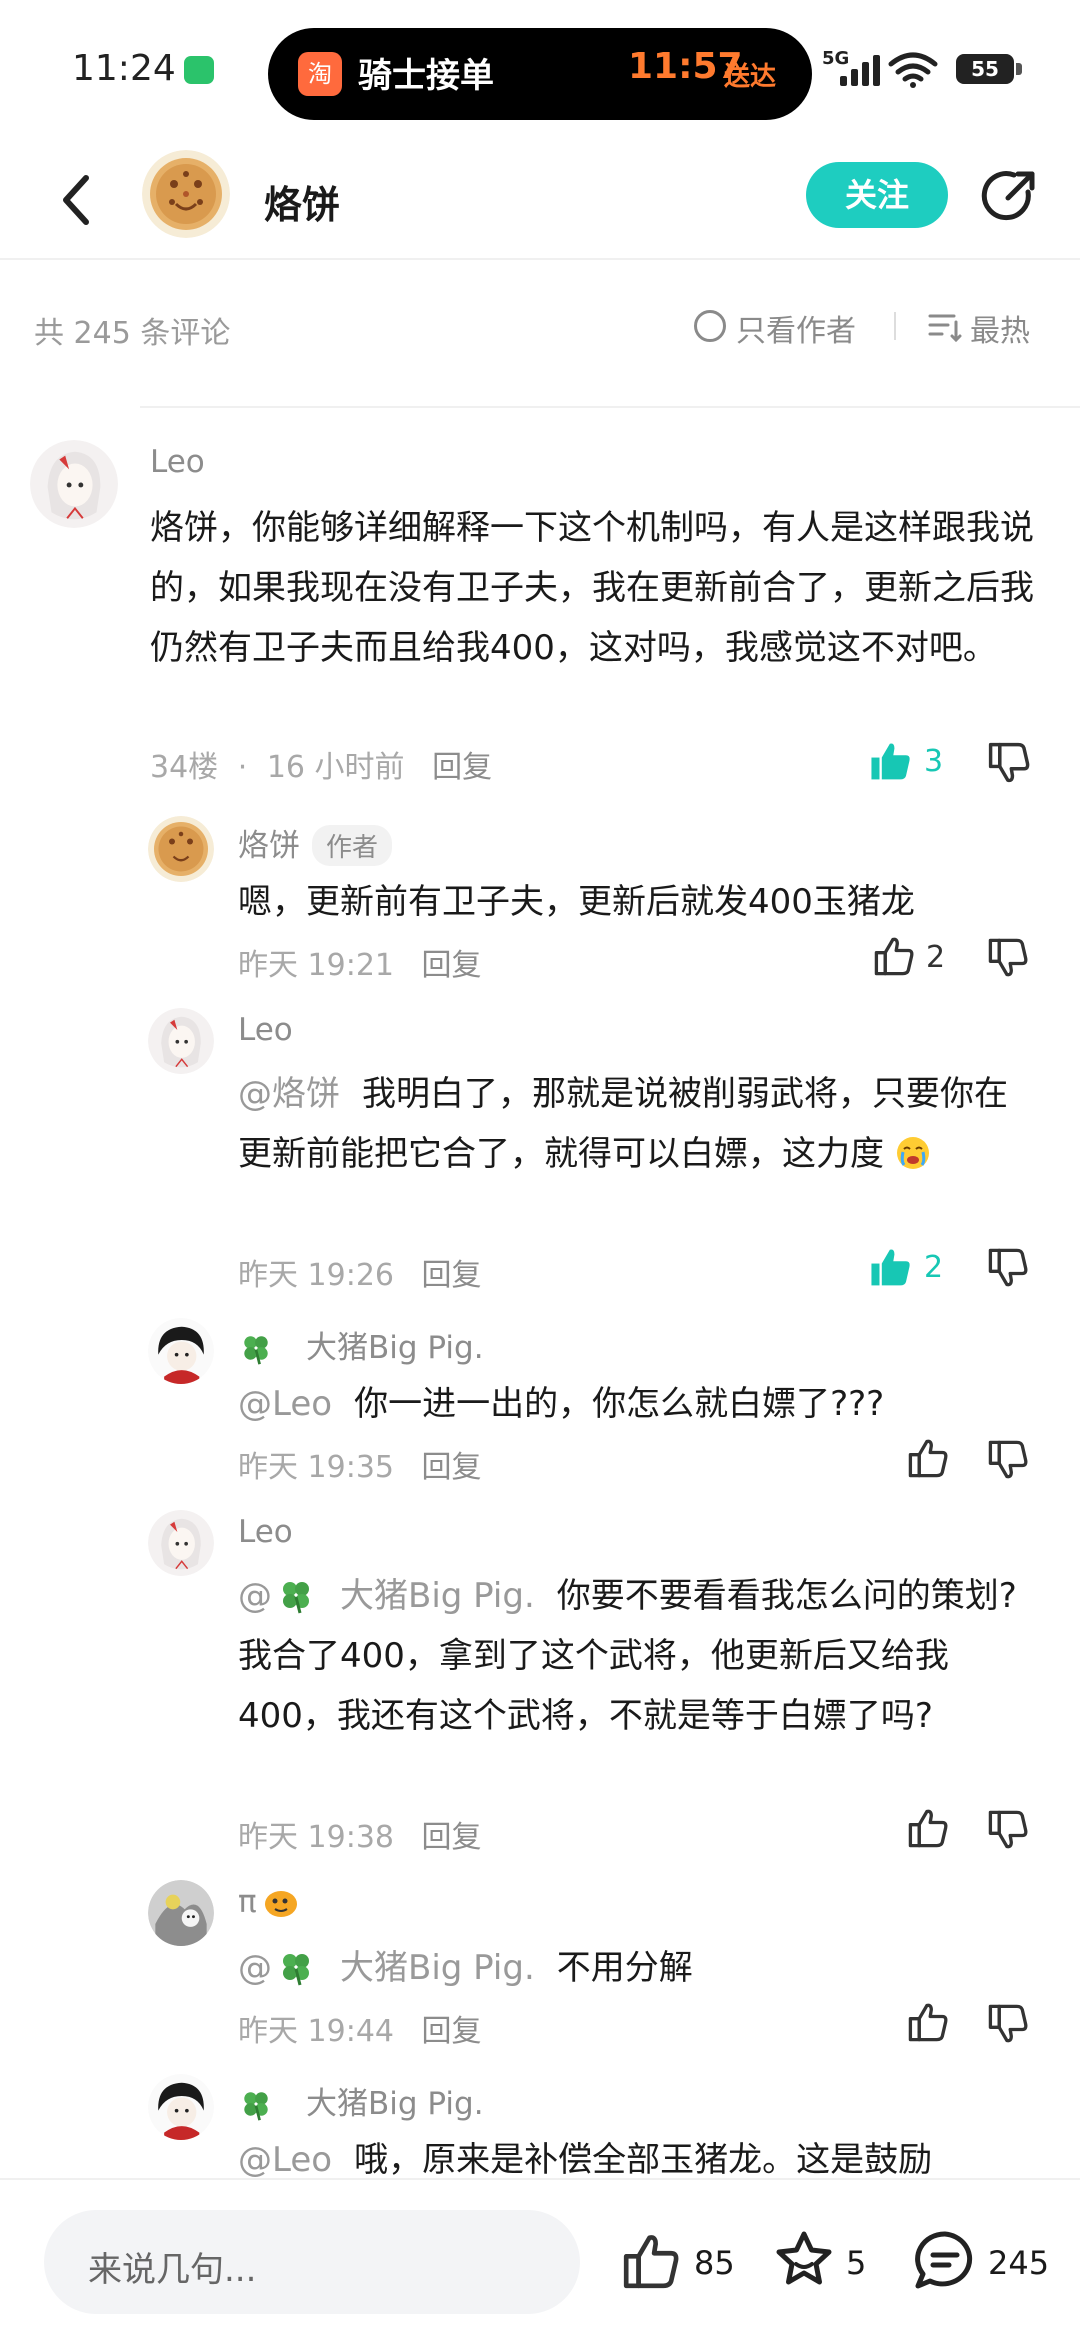 This screenshot has height=2339, width=1080. I want to click on battery-tip, so click(1019, 69).